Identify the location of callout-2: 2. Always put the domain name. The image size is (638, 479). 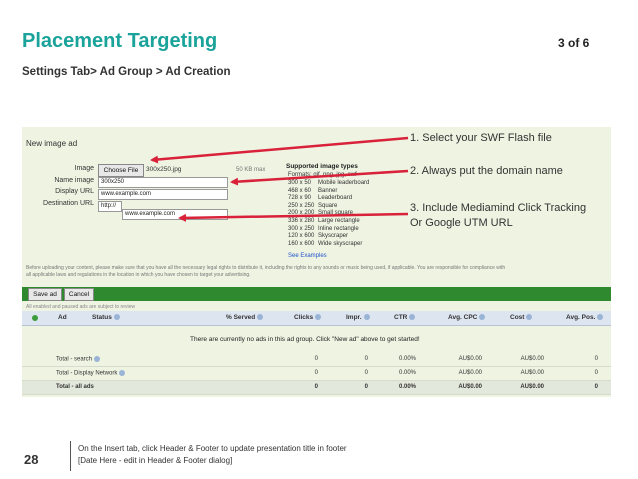
(486, 171).